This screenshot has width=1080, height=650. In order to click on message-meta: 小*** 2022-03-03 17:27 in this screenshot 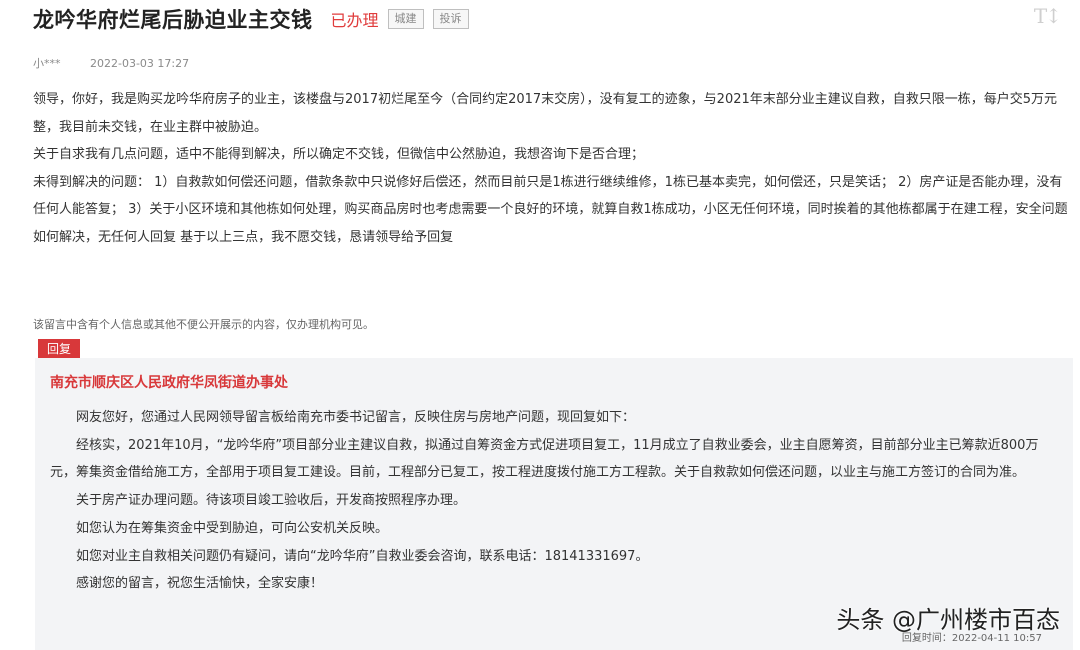, I will do `click(111, 63)`.